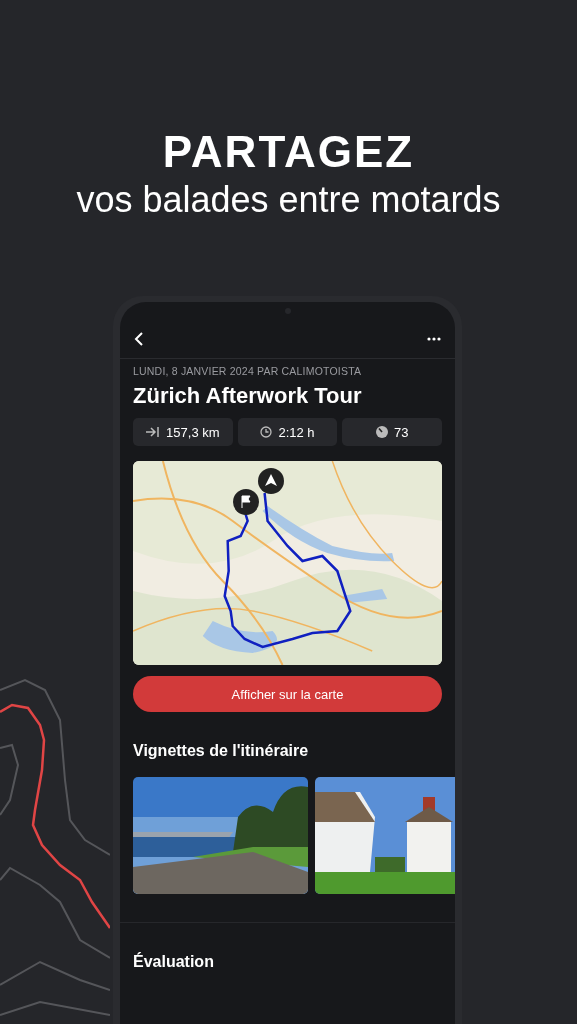 Image resolution: width=577 pixels, height=1024 pixels. Describe the element at coordinates (153, 432) in the screenshot. I see `distance-icon` at that location.